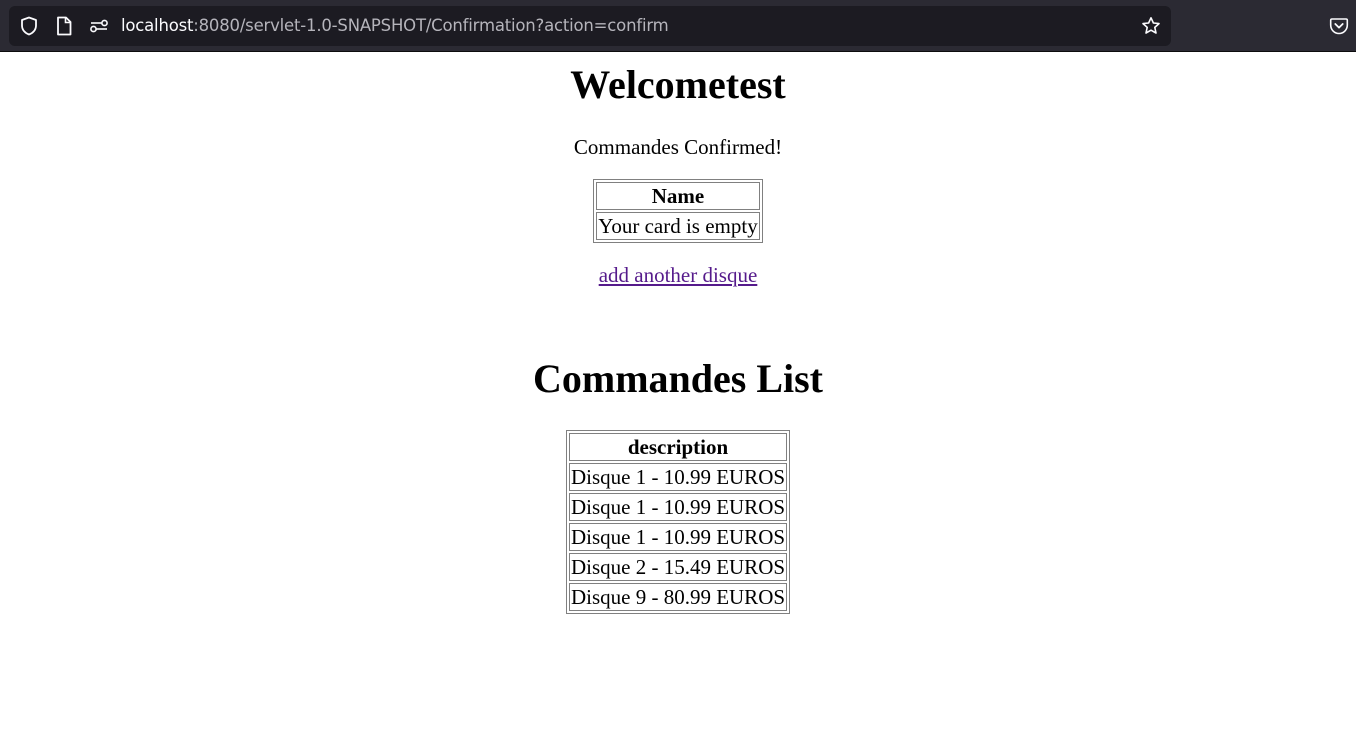 The image size is (1356, 729). Describe the element at coordinates (678, 147) in the screenshot. I see `confirmation-message: Commandes Confirmed!` at that location.